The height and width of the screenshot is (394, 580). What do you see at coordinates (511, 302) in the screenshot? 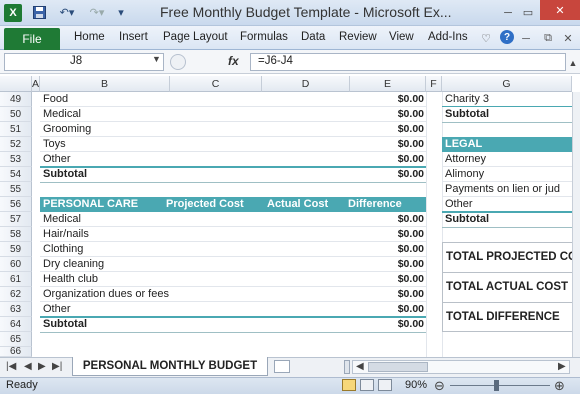
I see `totals-divider` at bounding box center [511, 302].